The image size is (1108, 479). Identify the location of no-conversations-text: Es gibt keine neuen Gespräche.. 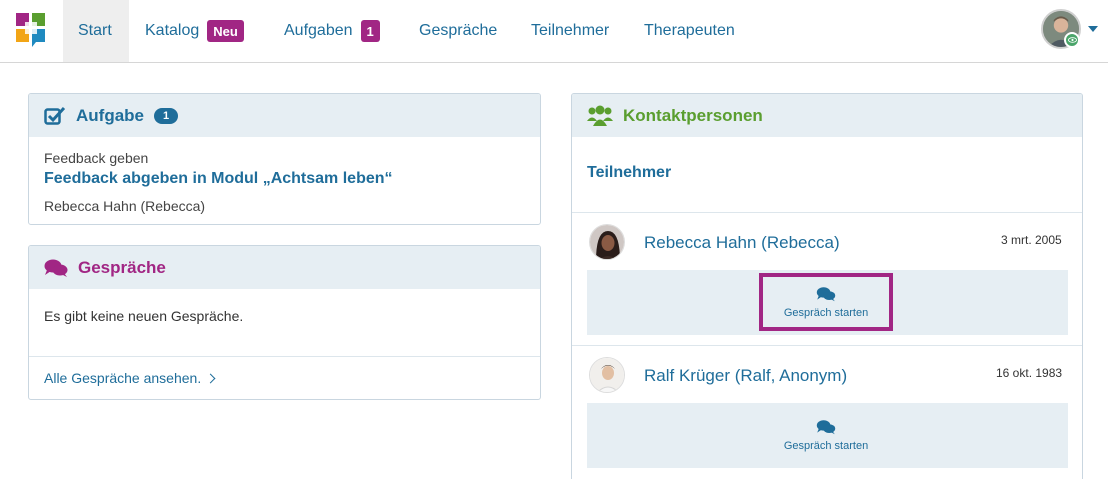
(144, 316).